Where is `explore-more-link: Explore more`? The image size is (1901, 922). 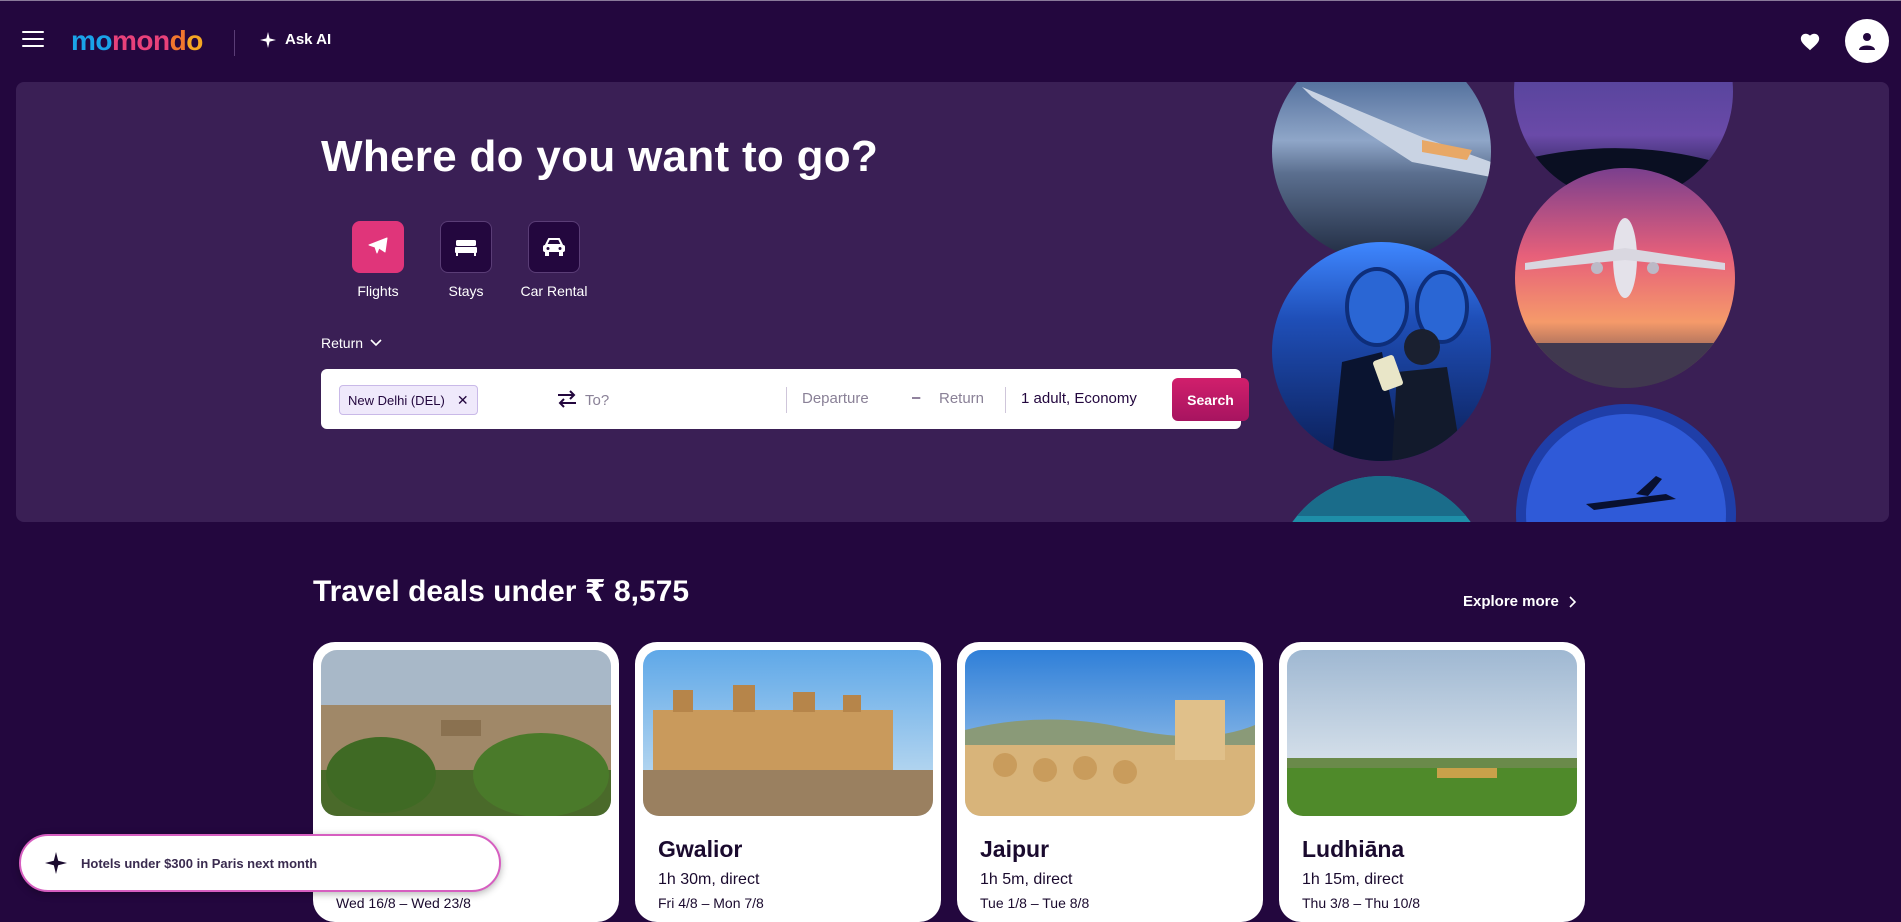
explore-more-link: Explore more is located at coordinates (1520, 601).